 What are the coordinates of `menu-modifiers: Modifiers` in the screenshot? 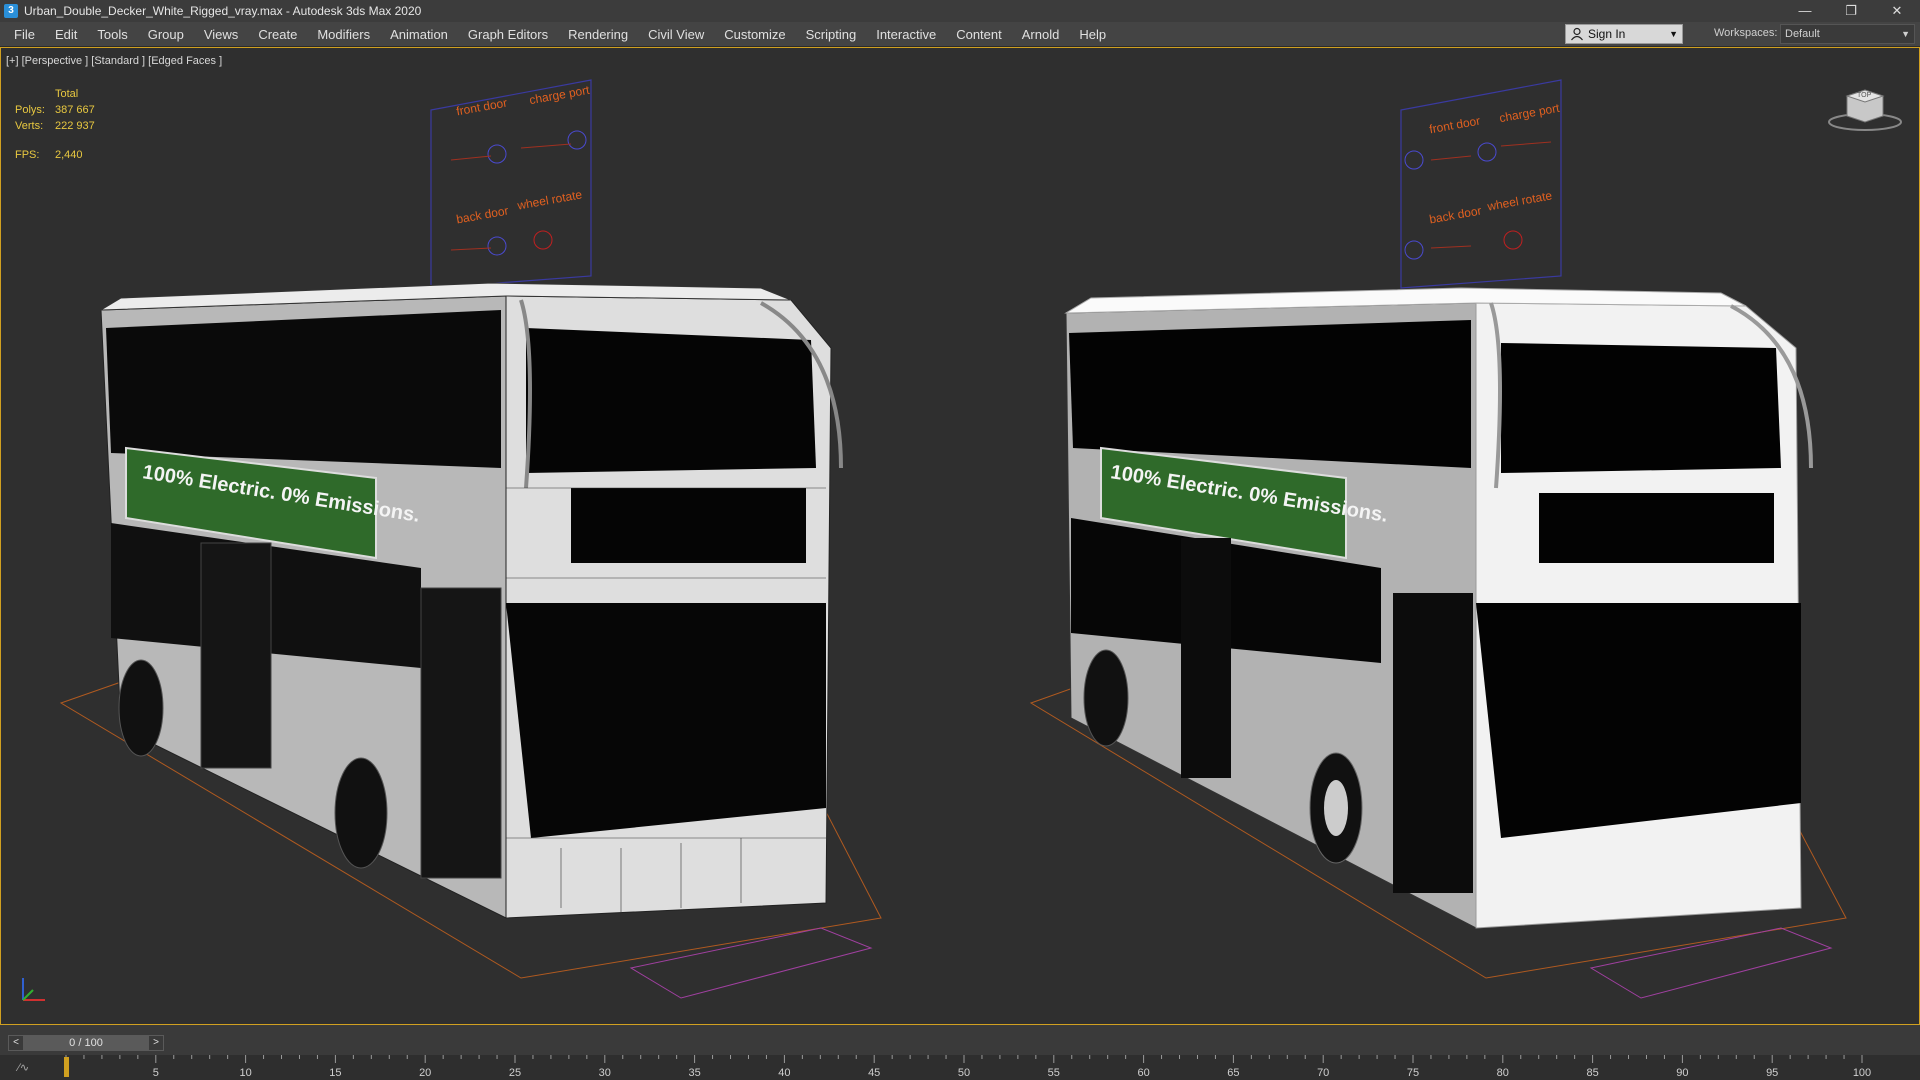 It's located at (343, 34).